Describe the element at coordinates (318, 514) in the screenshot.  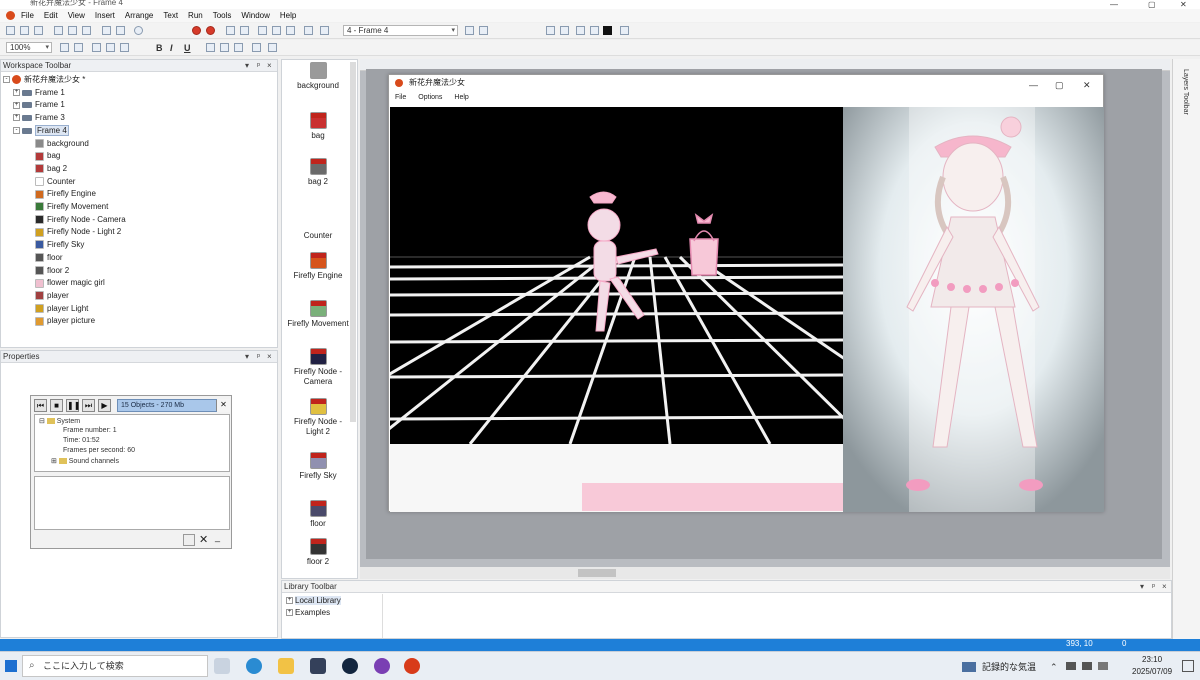
I see `frame-object-item: floor` at that location.